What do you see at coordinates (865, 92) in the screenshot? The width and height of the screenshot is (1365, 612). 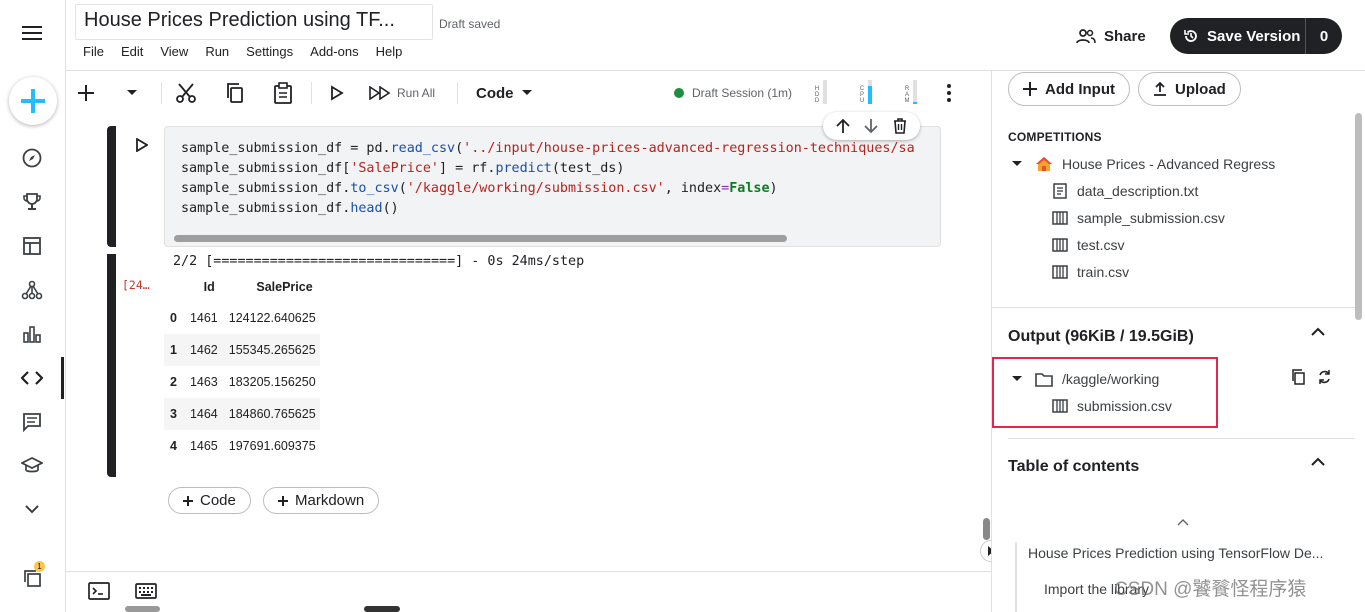 I see `cpu-meter: CPU` at bounding box center [865, 92].